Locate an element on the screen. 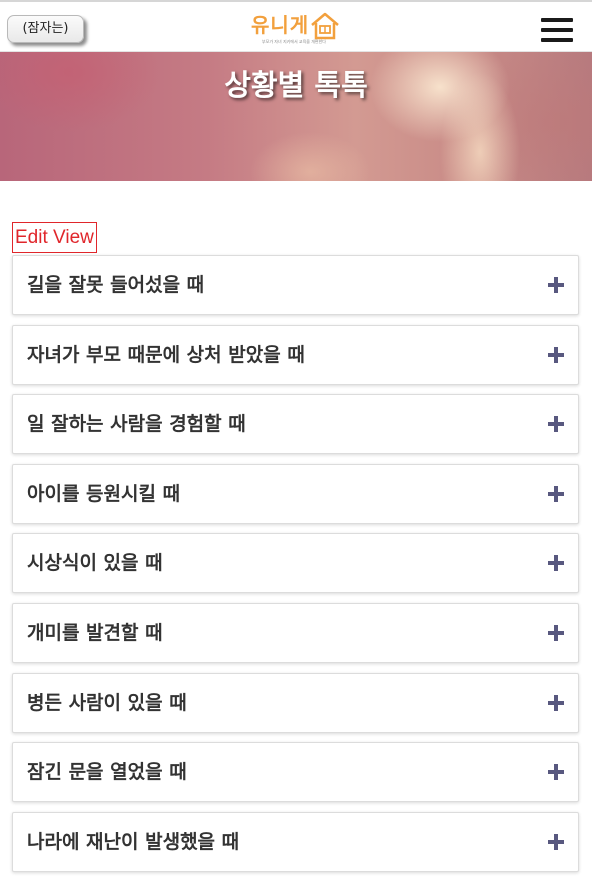 Image resolution: width=592 pixels, height=881 pixels. accordion-item: 일 잘하는 사람을 경험할 때 is located at coordinates (295, 424).